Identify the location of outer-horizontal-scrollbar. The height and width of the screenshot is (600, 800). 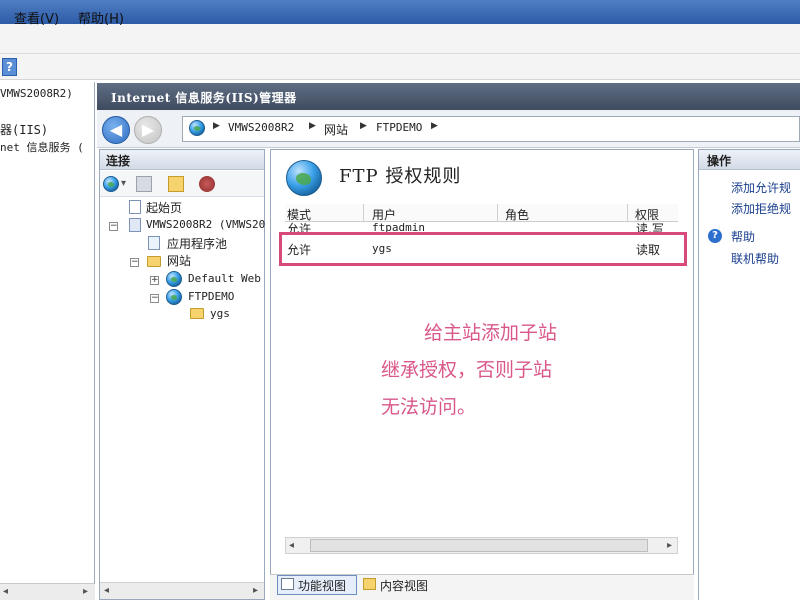
(47, 591).